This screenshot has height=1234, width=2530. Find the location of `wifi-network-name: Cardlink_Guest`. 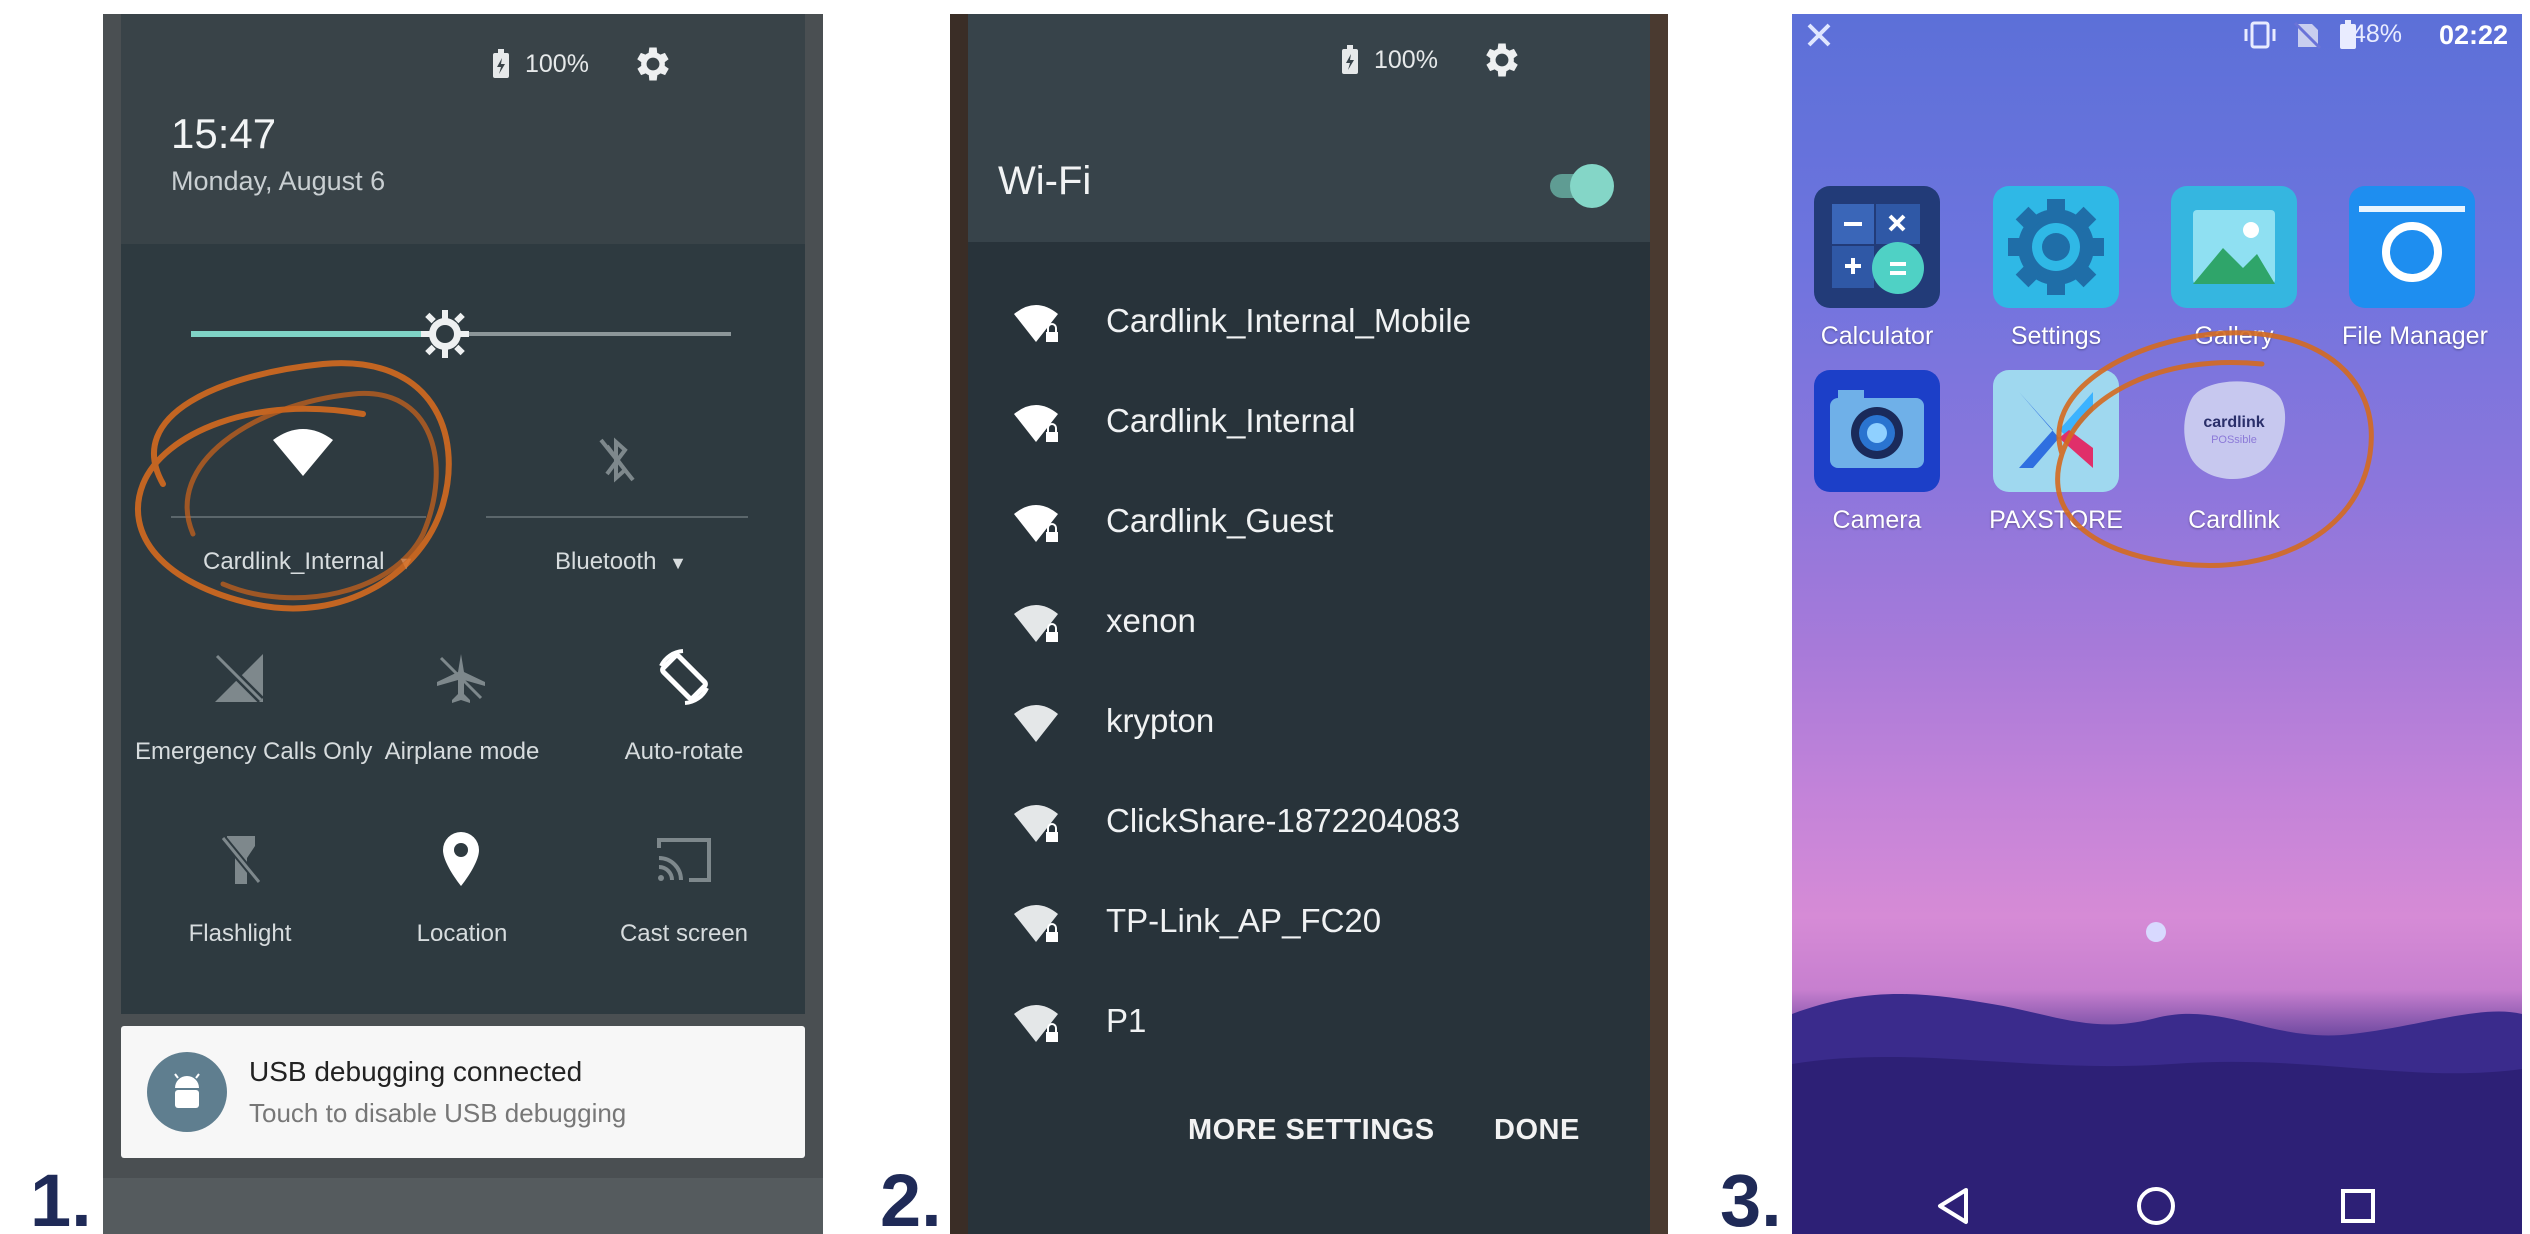

wifi-network-name: Cardlink_Guest is located at coordinates (1220, 520).